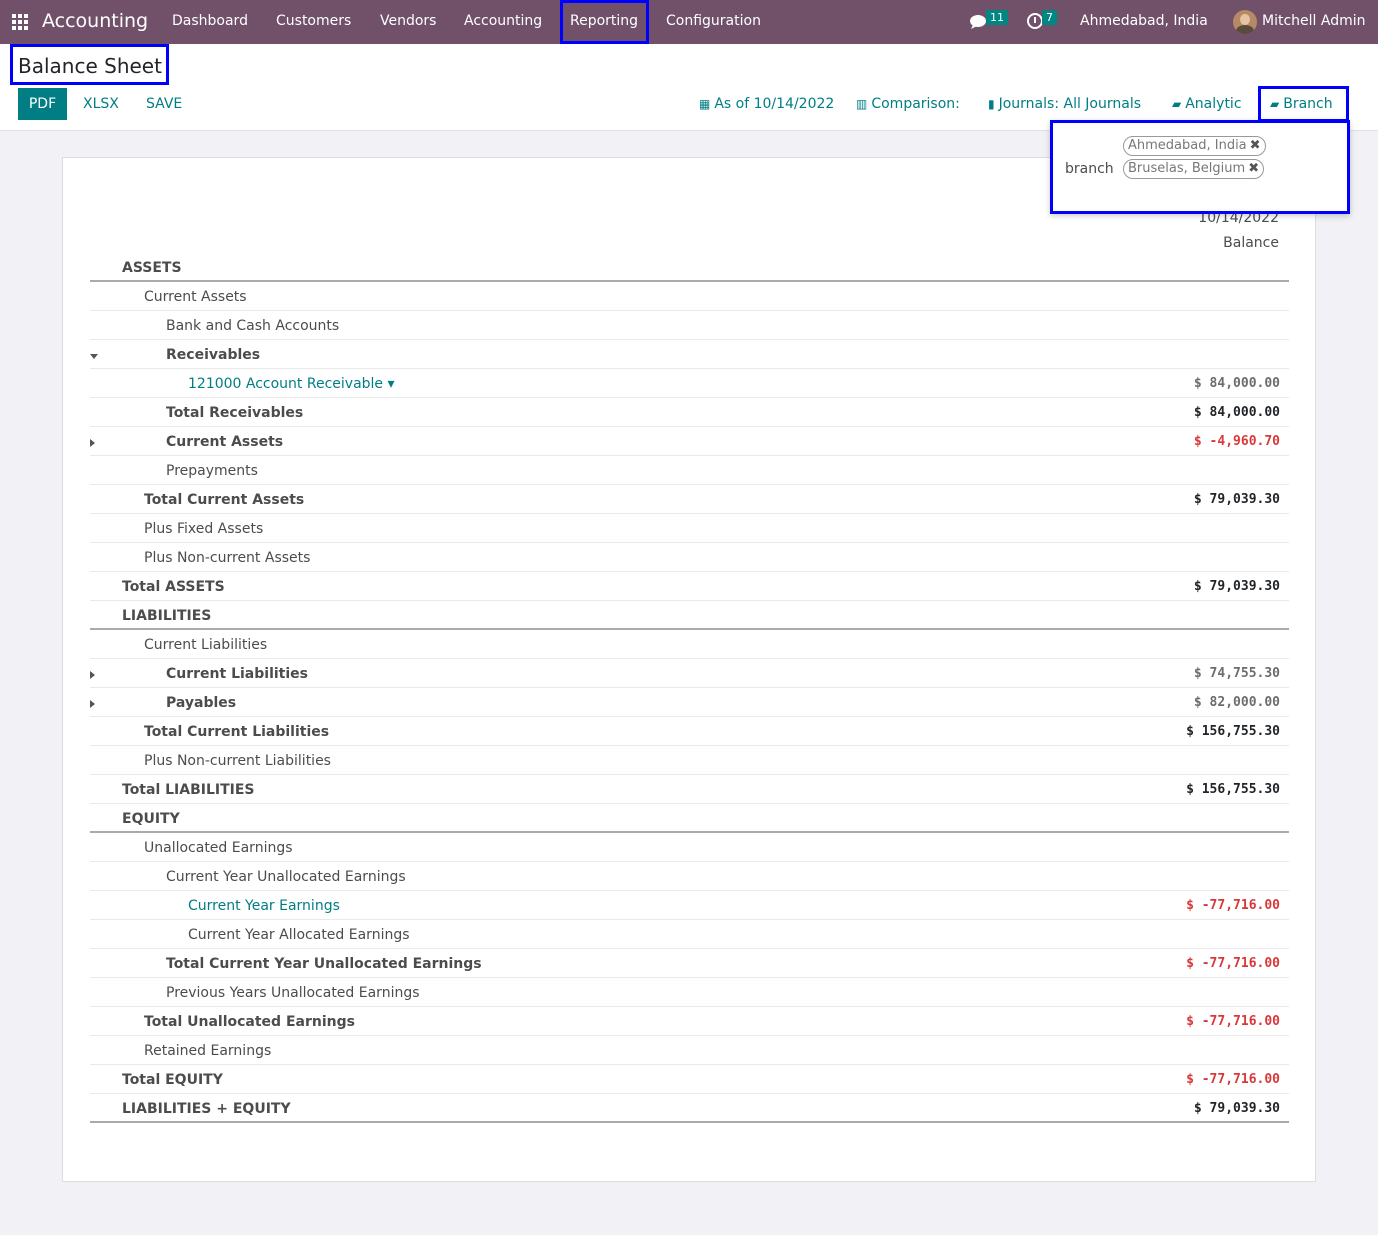  I want to click on row-label: Total Current Liabilities, so click(237, 732).